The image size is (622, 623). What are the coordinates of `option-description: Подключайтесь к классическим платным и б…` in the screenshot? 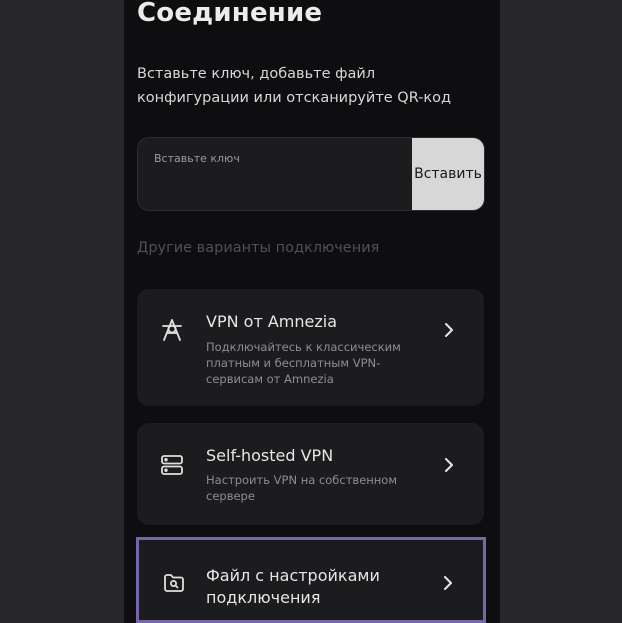 It's located at (303, 363).